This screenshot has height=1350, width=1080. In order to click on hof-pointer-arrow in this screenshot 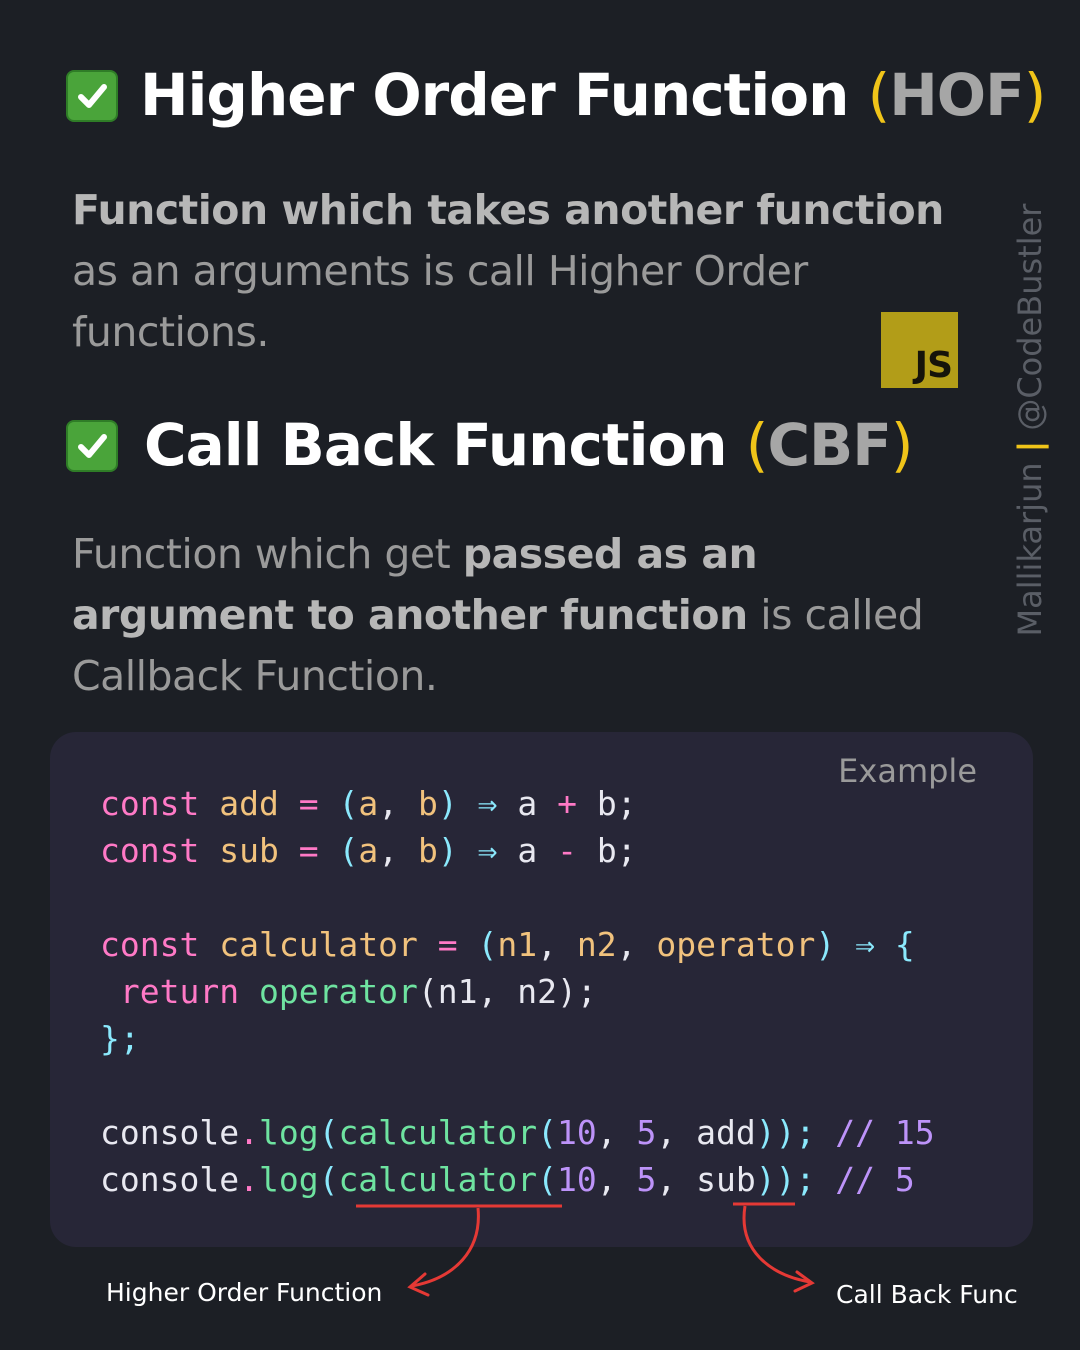, I will do `click(445, 1247)`.